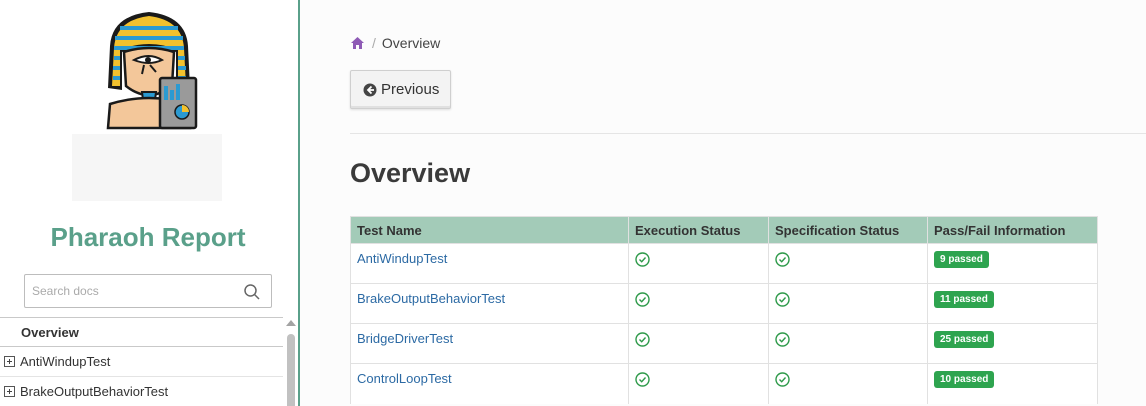  I want to click on passed-badge: 10 passed, so click(964, 379).